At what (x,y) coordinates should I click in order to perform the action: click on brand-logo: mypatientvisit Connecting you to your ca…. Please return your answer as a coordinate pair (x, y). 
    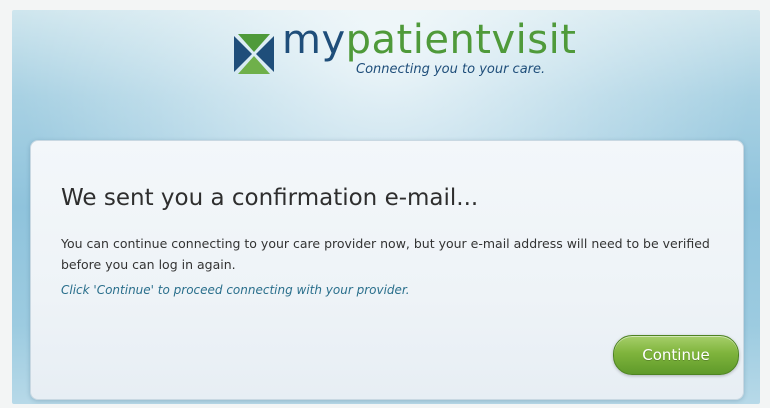
    Looking at the image, I should click on (403, 58).